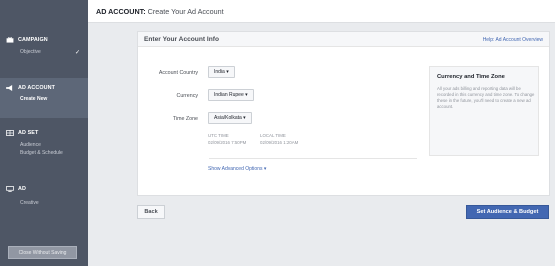 Image resolution: width=555 pixels, height=266 pixels. Describe the element at coordinates (28, 133) in the screenshot. I see `sidebar-label-ad-set: AD SET` at that location.